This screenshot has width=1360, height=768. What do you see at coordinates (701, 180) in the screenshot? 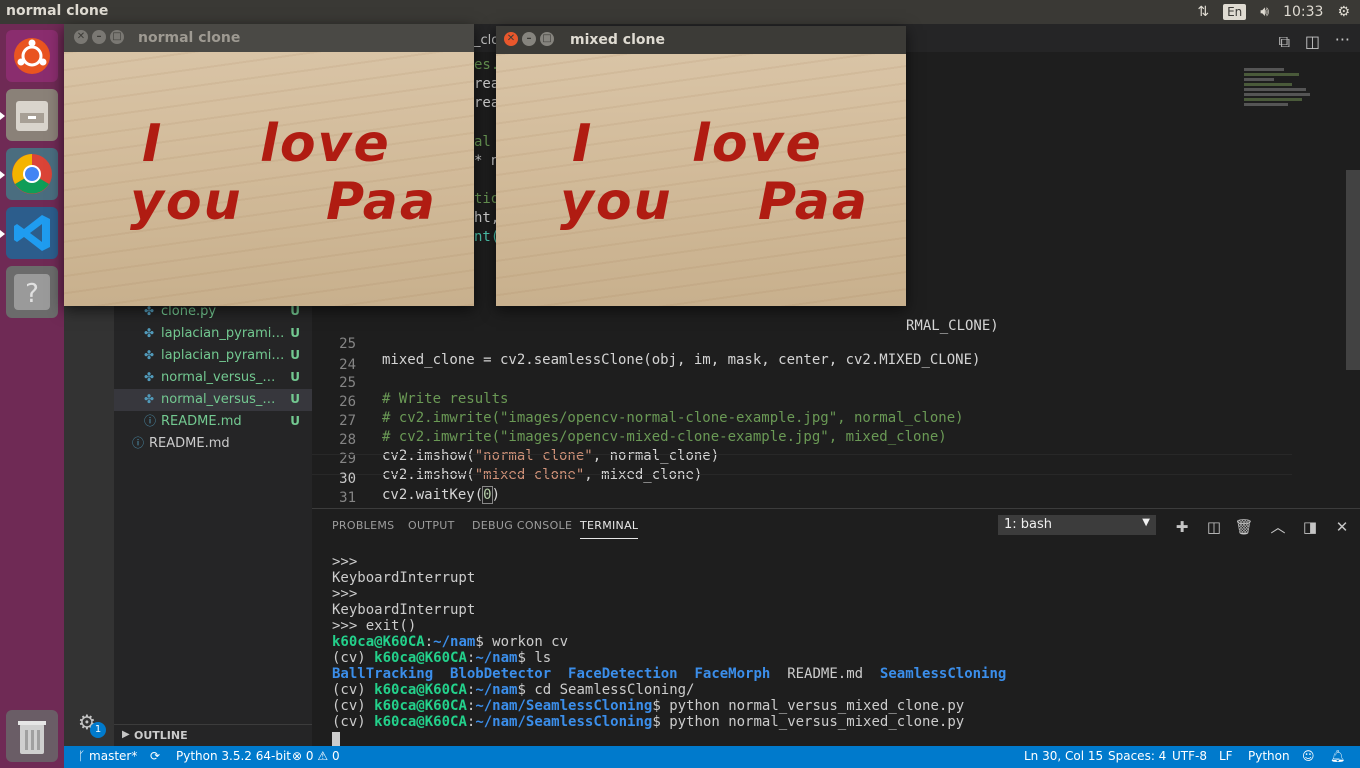
I see `mixed-clone-image: I love you Paa` at bounding box center [701, 180].